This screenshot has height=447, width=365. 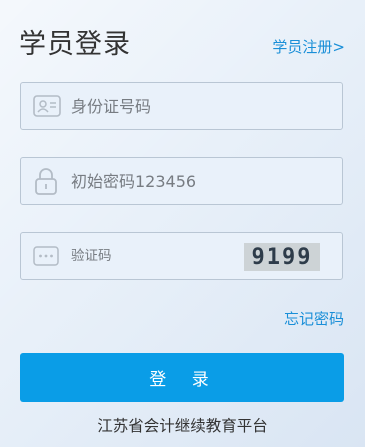 What do you see at coordinates (308, 46) in the screenshot?
I see `register-link: 学员注册>` at bounding box center [308, 46].